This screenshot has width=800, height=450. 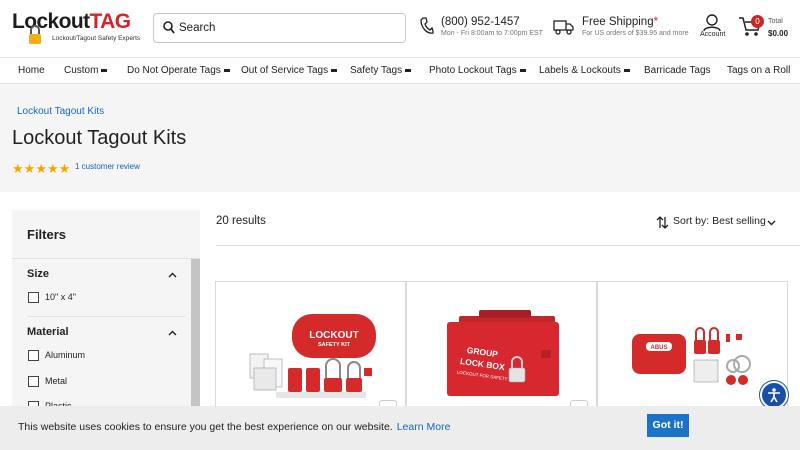 I want to click on nav-item-label: Photo Lockout Tags, so click(x=473, y=70).